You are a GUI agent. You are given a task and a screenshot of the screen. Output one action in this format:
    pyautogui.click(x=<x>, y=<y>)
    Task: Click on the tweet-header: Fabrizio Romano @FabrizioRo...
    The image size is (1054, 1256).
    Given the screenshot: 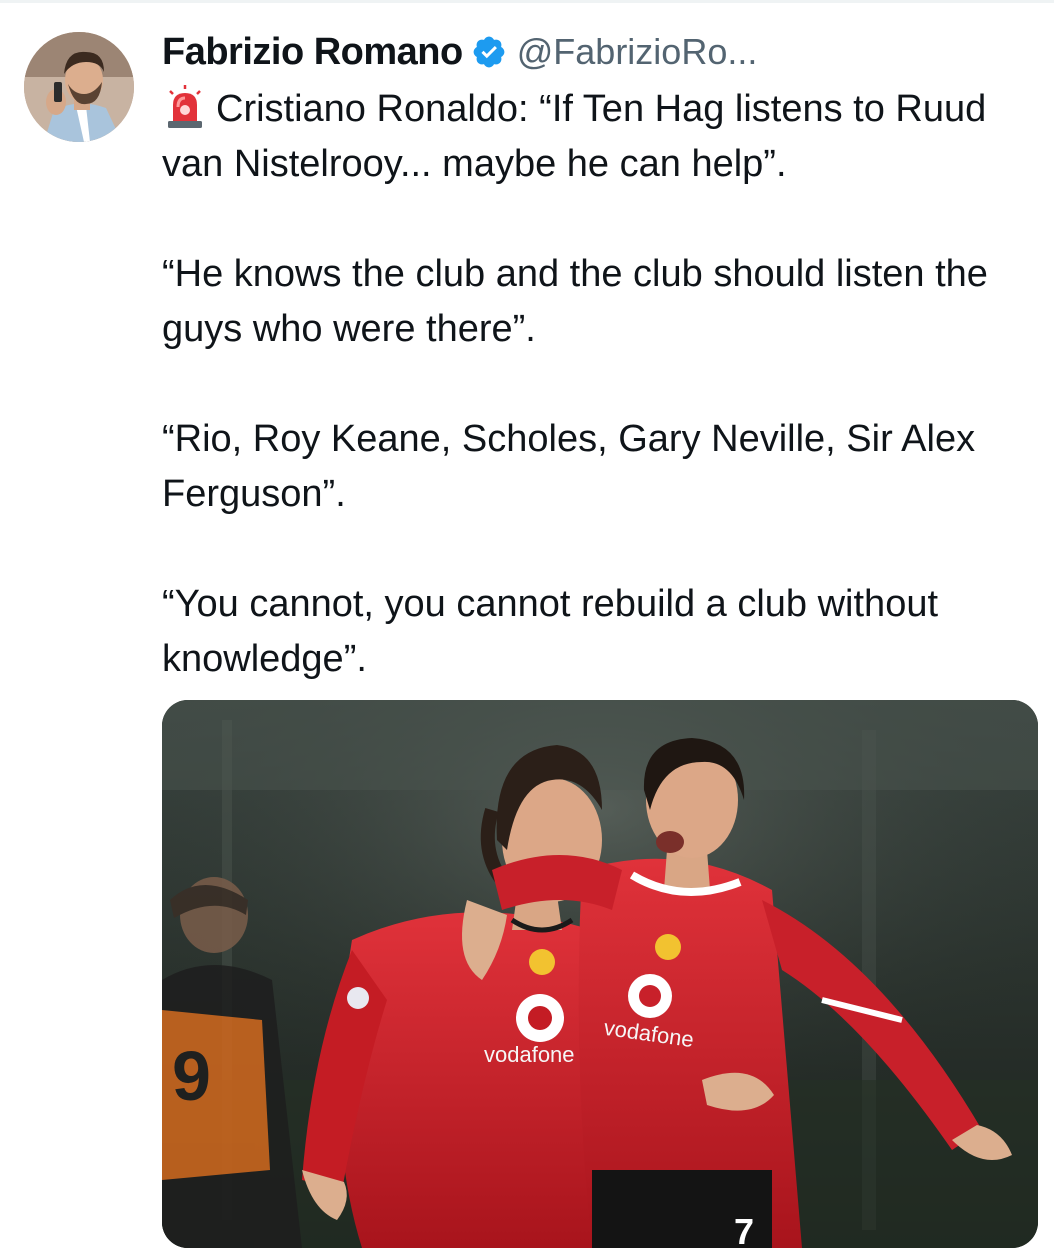 What is the action you would take?
    pyautogui.click(x=459, y=52)
    